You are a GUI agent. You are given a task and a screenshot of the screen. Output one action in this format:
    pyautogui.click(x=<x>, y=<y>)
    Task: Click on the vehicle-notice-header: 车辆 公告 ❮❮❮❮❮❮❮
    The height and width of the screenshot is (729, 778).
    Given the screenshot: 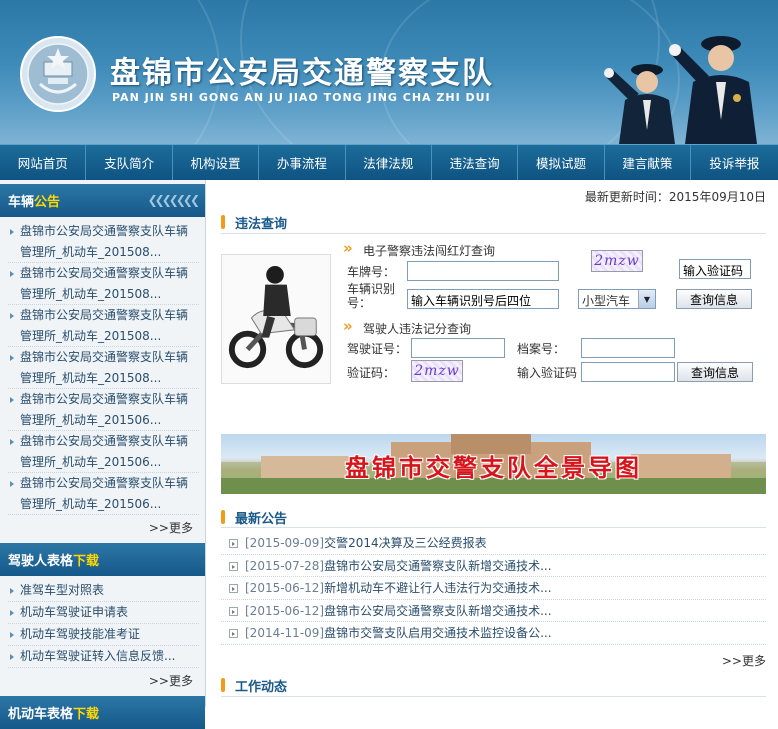 What is the action you would take?
    pyautogui.click(x=102, y=200)
    